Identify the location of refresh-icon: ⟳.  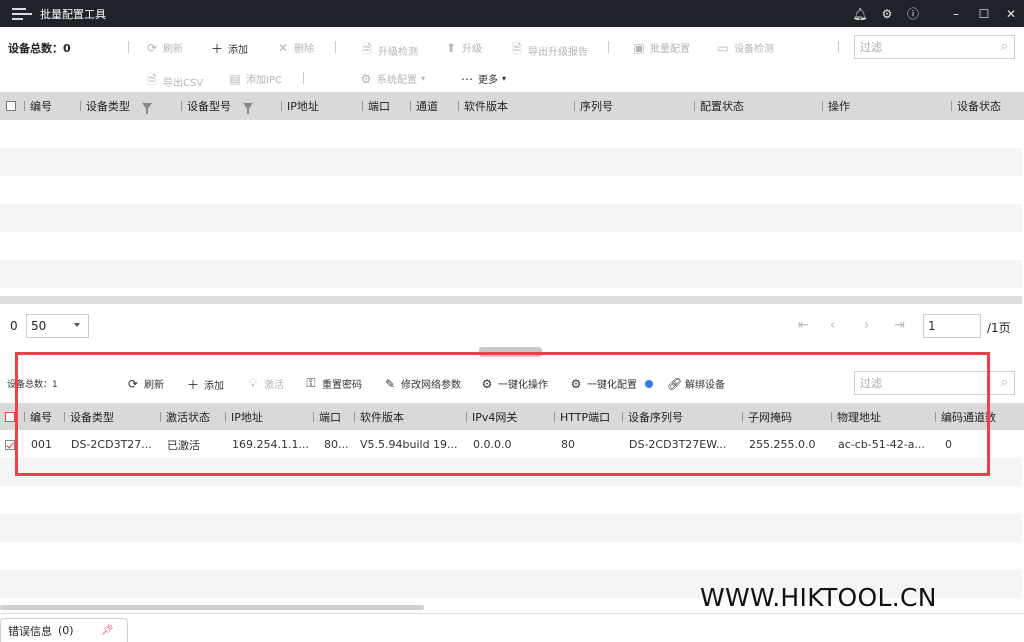
(152, 47).